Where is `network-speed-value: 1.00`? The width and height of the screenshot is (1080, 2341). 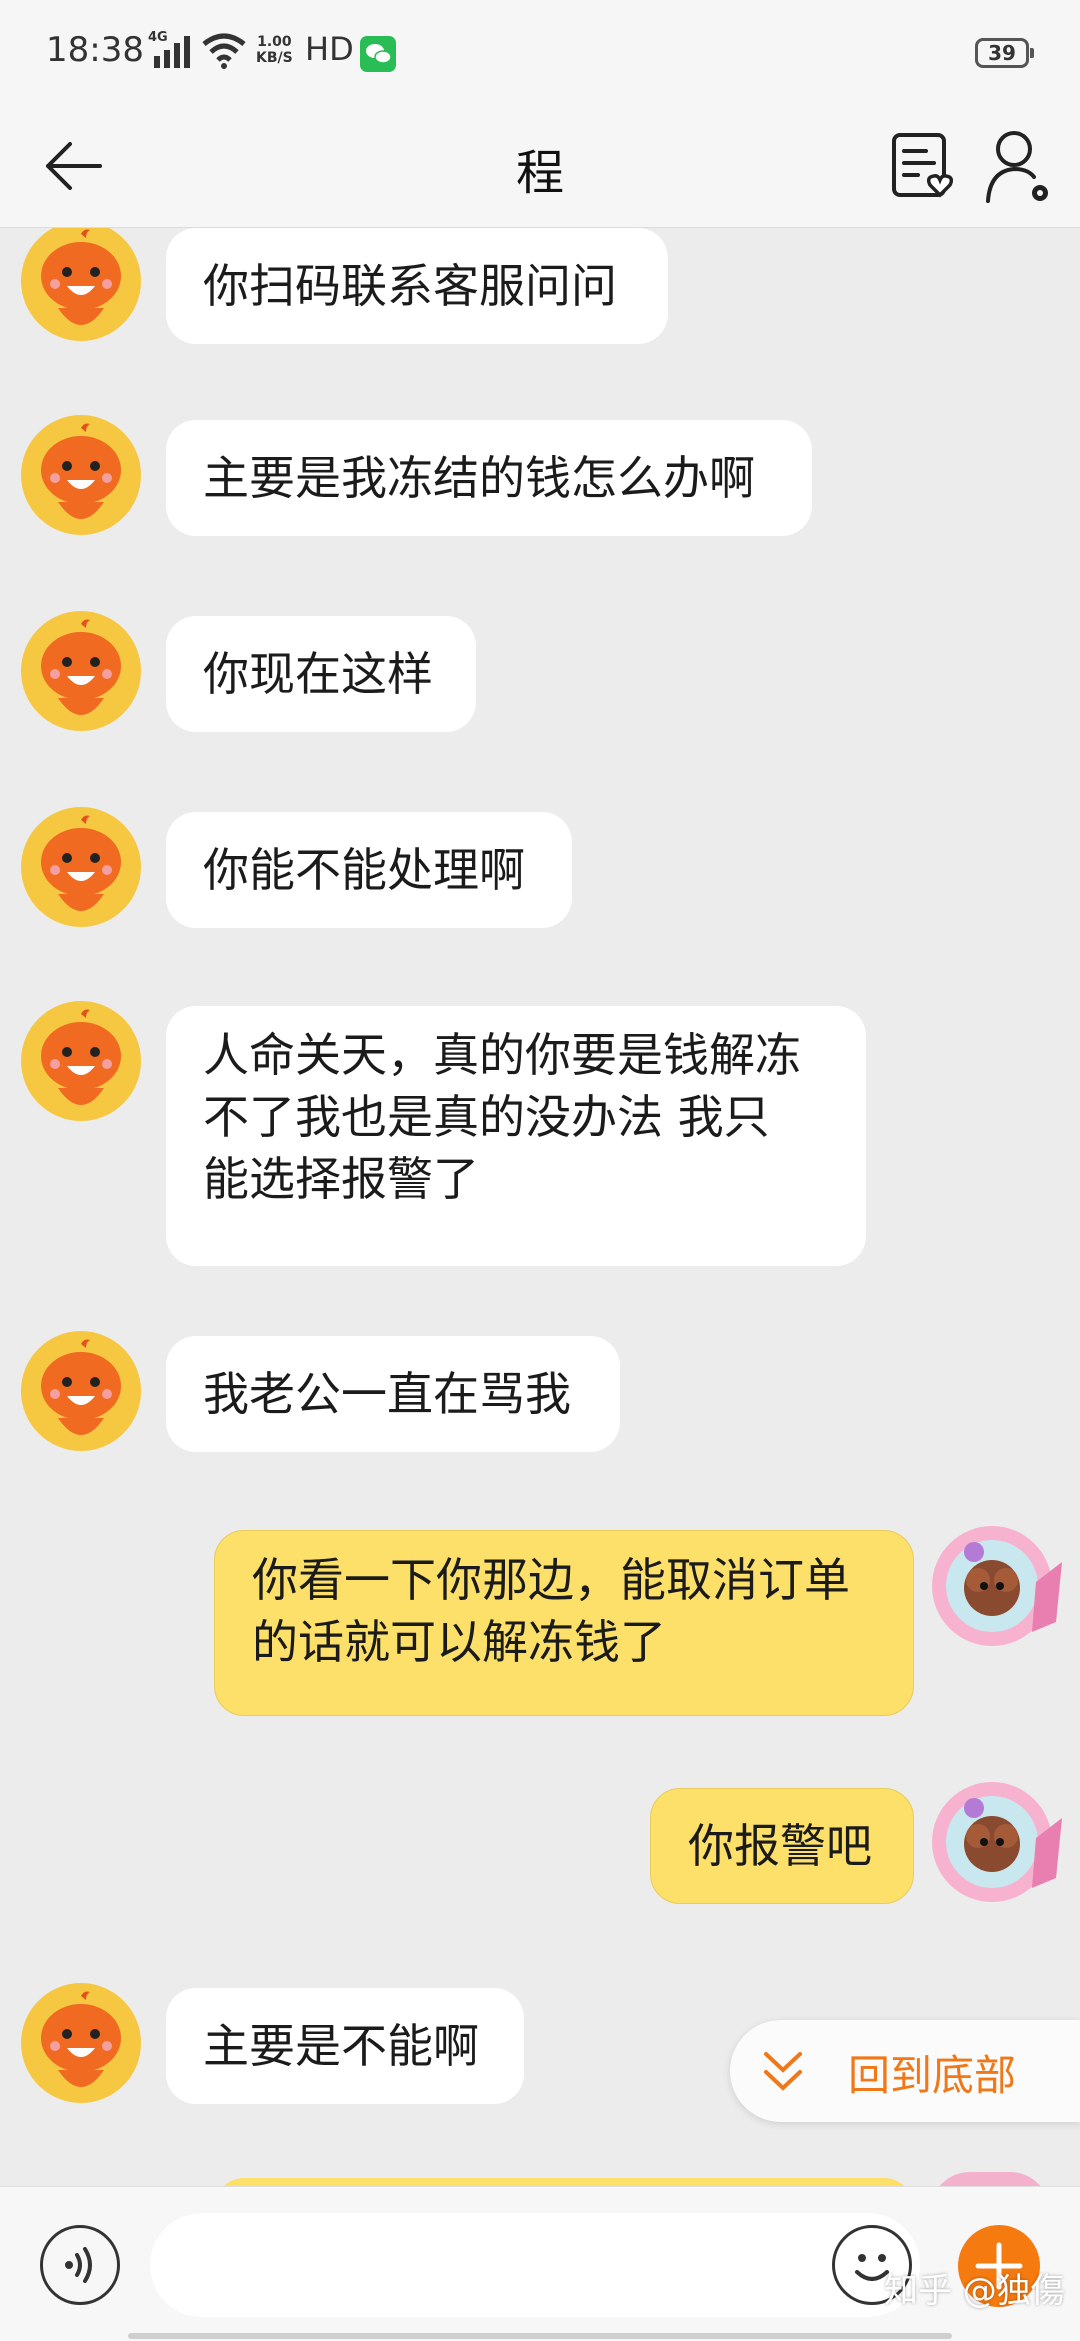 network-speed-value: 1.00 is located at coordinates (274, 42).